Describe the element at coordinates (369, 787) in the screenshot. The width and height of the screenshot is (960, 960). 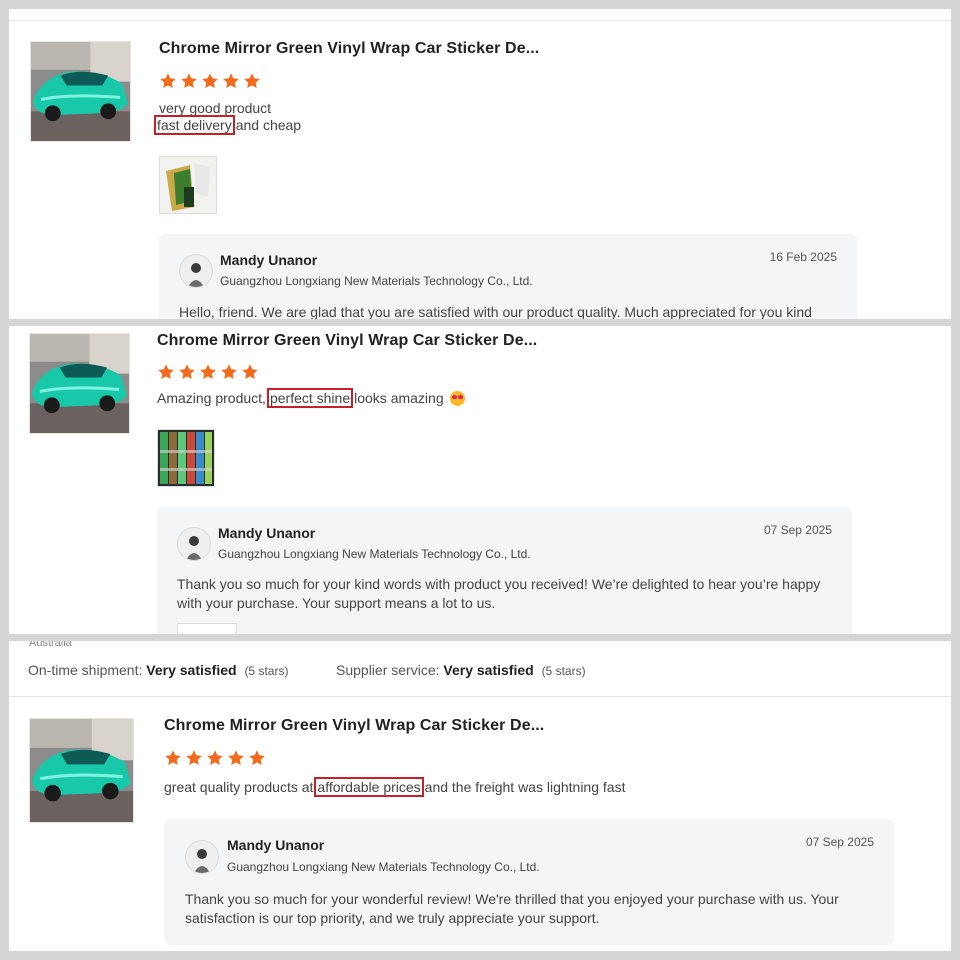
I see `highlighted-phrase: affordable prices` at that location.